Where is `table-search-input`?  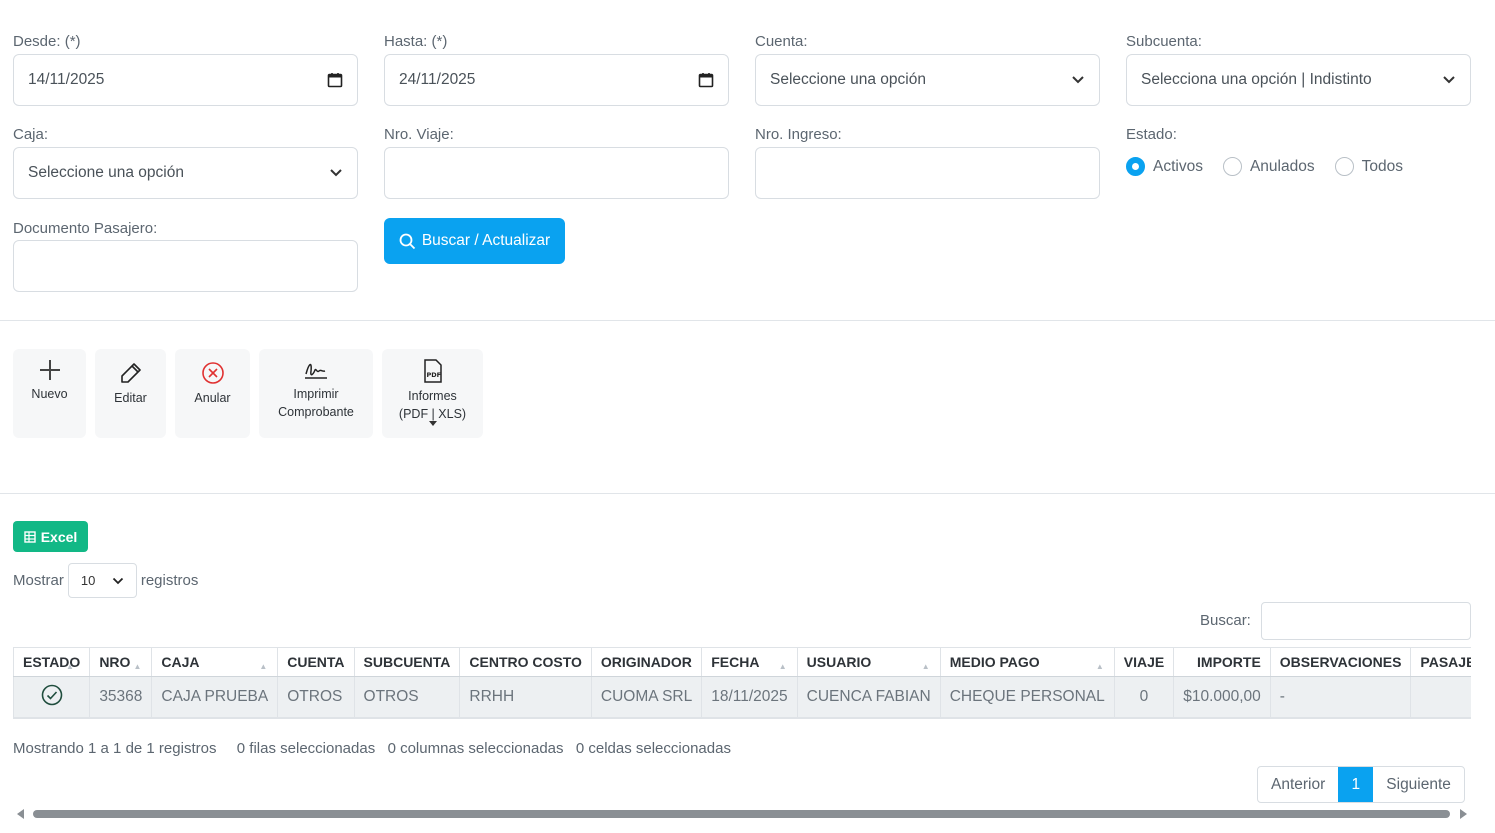 table-search-input is located at coordinates (1366, 621).